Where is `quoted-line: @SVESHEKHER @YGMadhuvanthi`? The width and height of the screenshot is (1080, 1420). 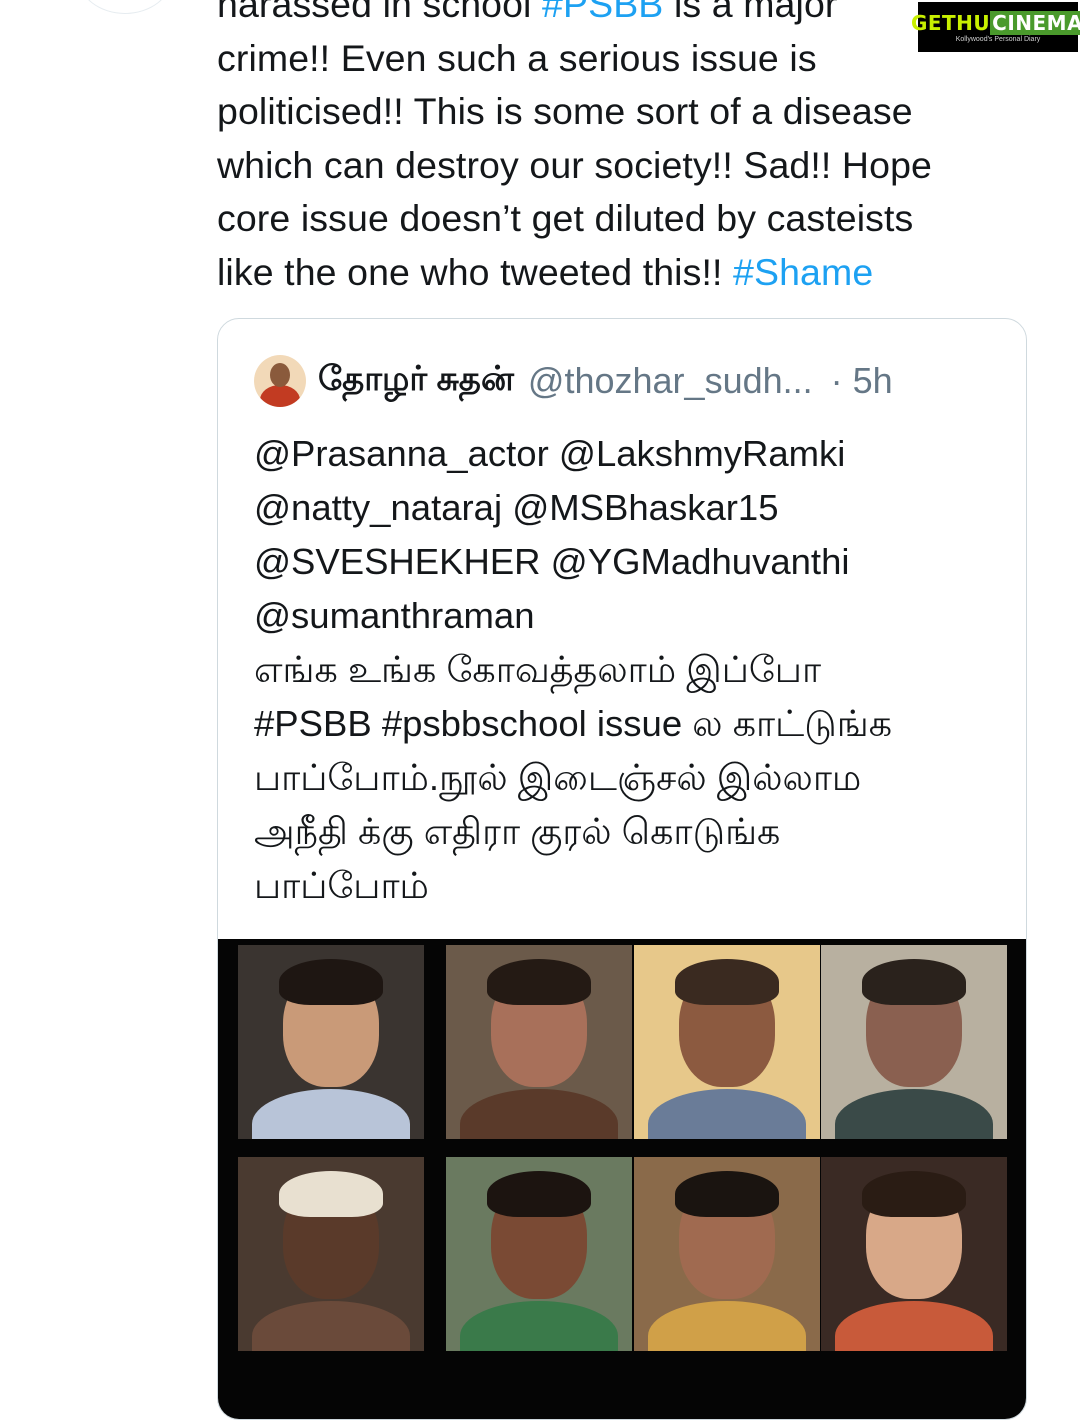
quoted-line: @SVESHEKHER @YGMadhuvanthi is located at coordinates (552, 561).